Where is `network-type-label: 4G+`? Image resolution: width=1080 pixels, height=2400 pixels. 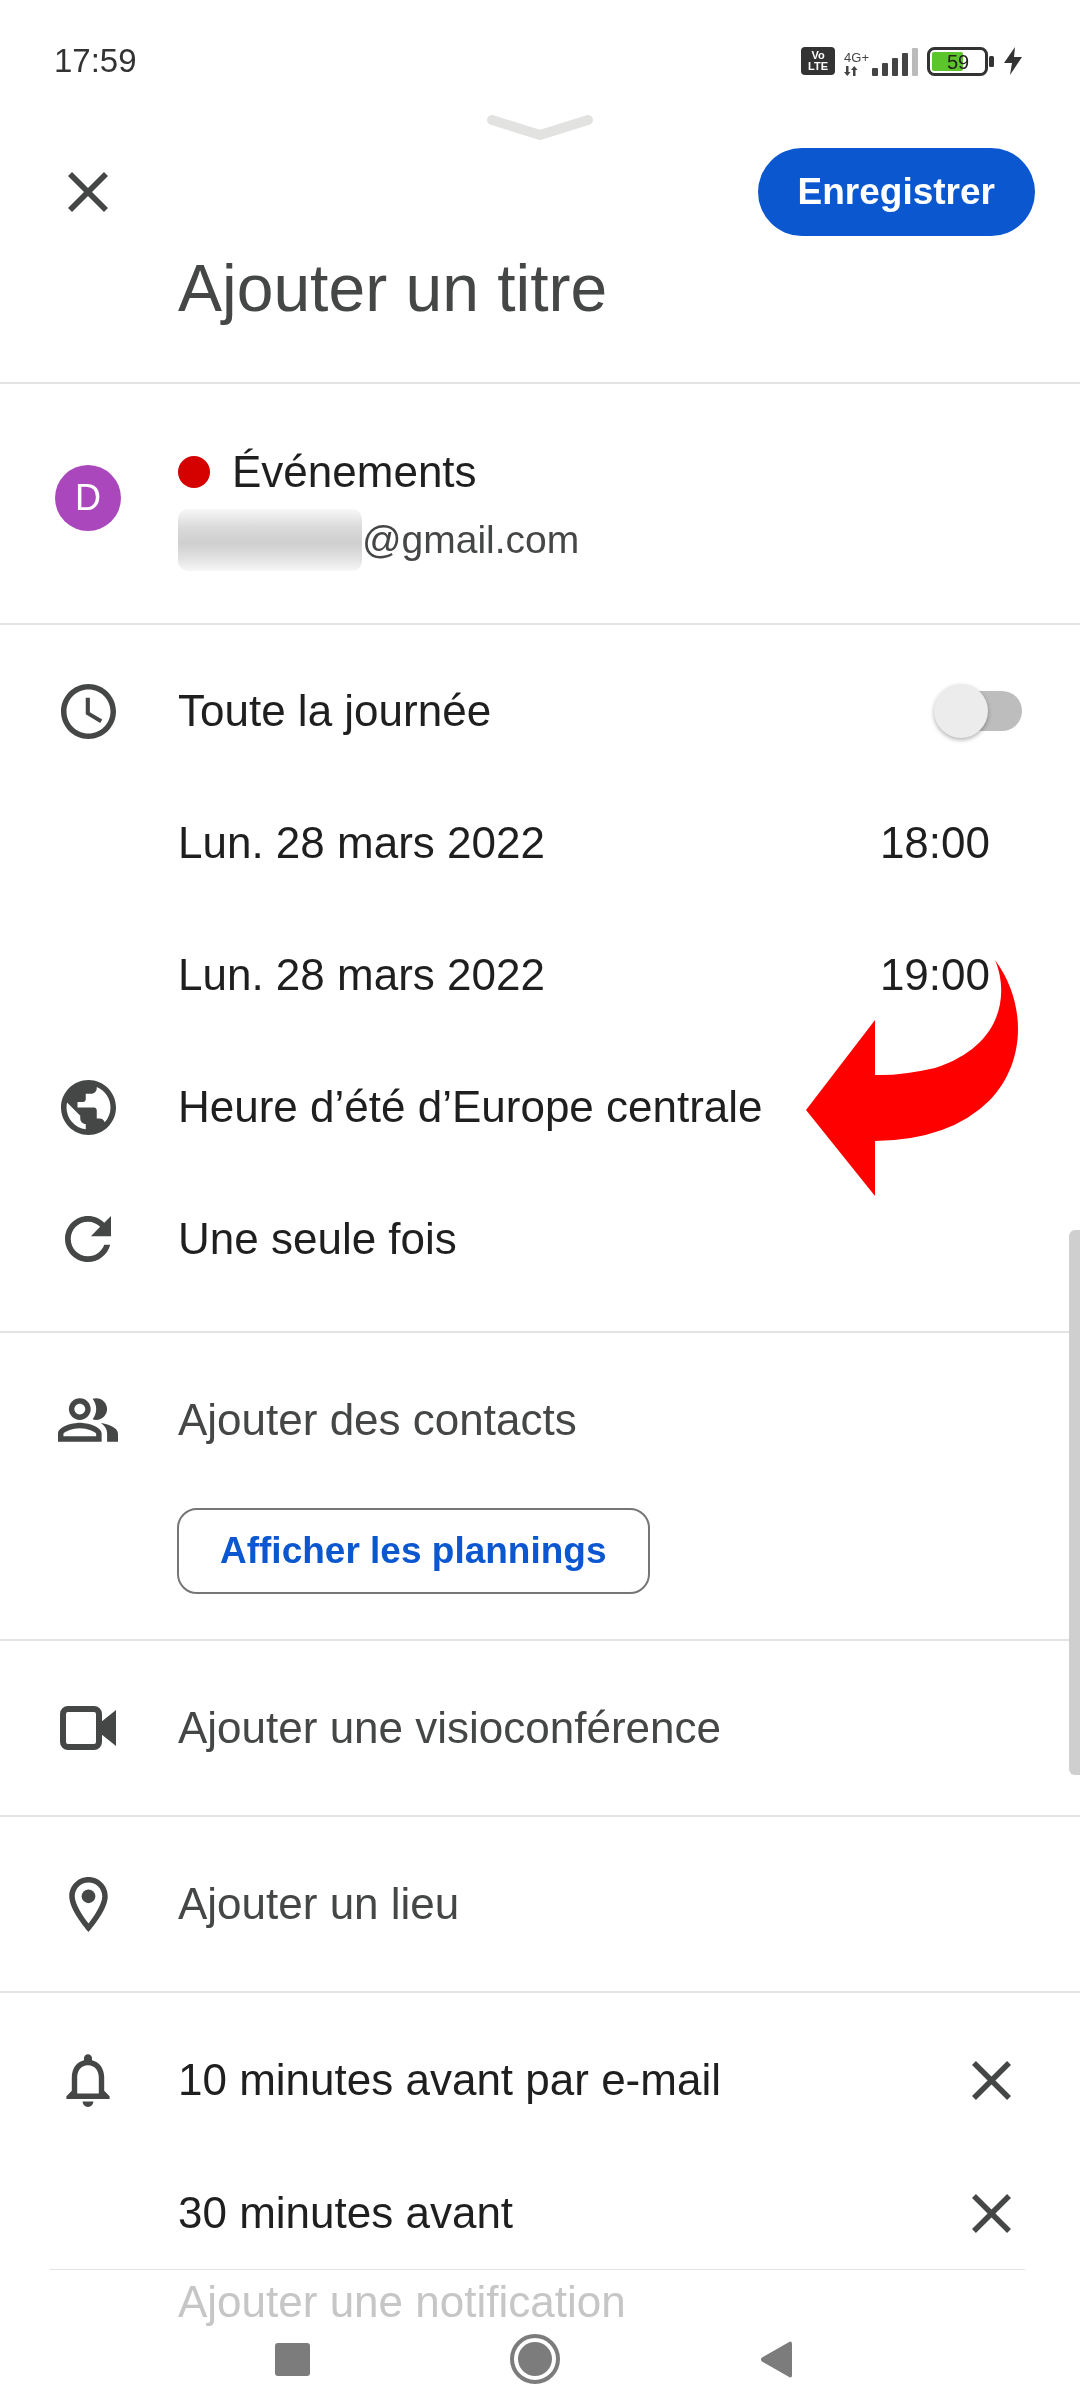
network-type-label: 4G+ is located at coordinates (856, 57).